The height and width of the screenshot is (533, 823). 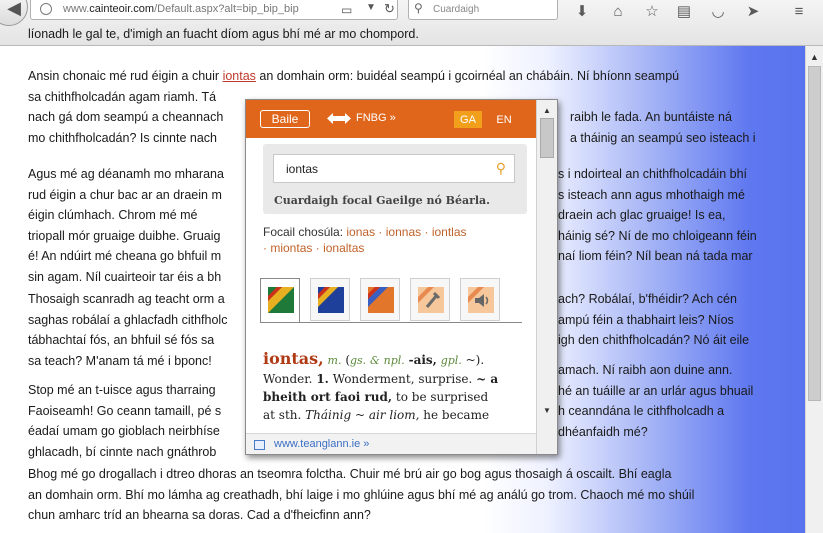 What do you see at coordinates (321, 444) in the screenshot?
I see `teanglann-link: www.teanglann.ie »` at bounding box center [321, 444].